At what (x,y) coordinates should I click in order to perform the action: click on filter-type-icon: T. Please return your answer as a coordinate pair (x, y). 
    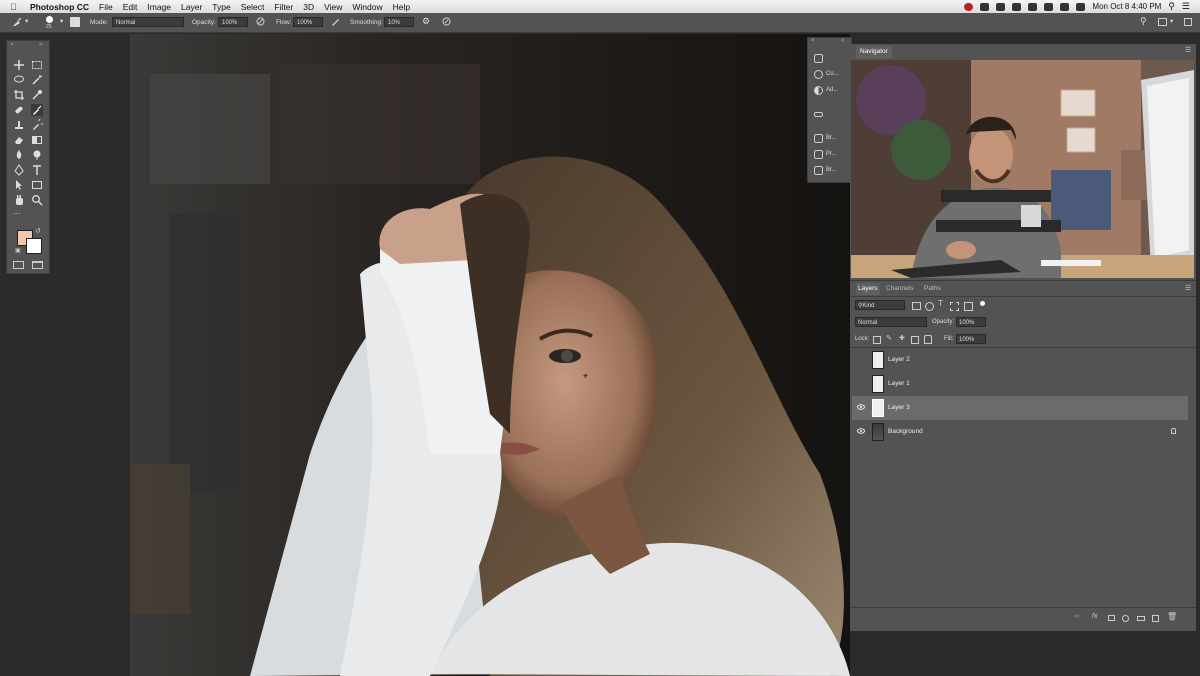
    Looking at the image, I should click on (940, 303).